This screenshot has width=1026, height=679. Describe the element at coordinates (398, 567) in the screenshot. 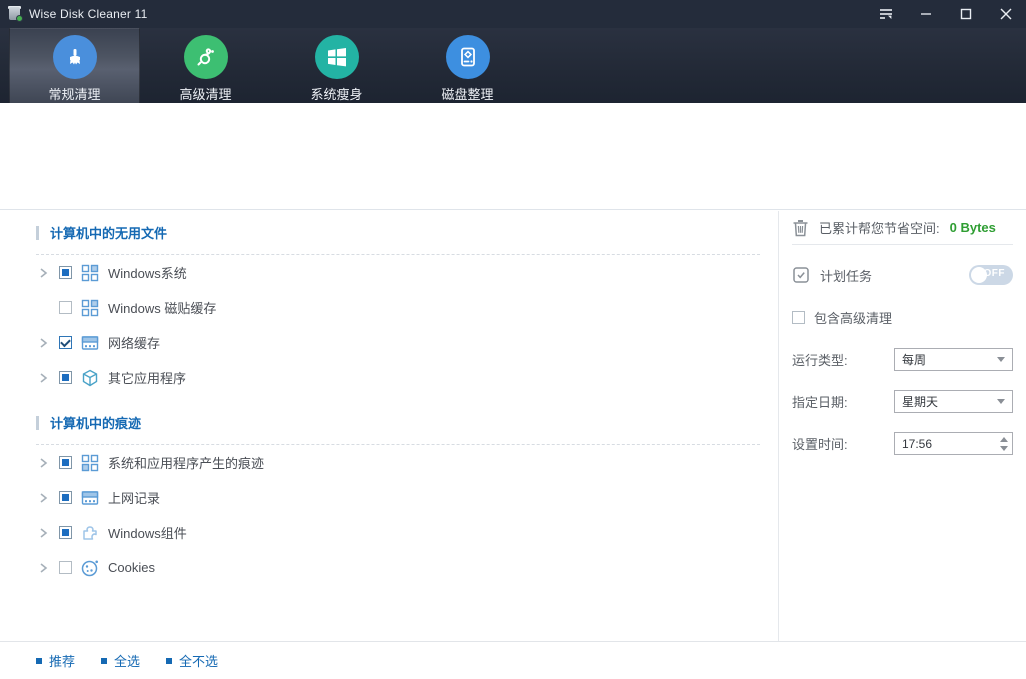

I see `tree-row-cookies: Cookies` at that location.